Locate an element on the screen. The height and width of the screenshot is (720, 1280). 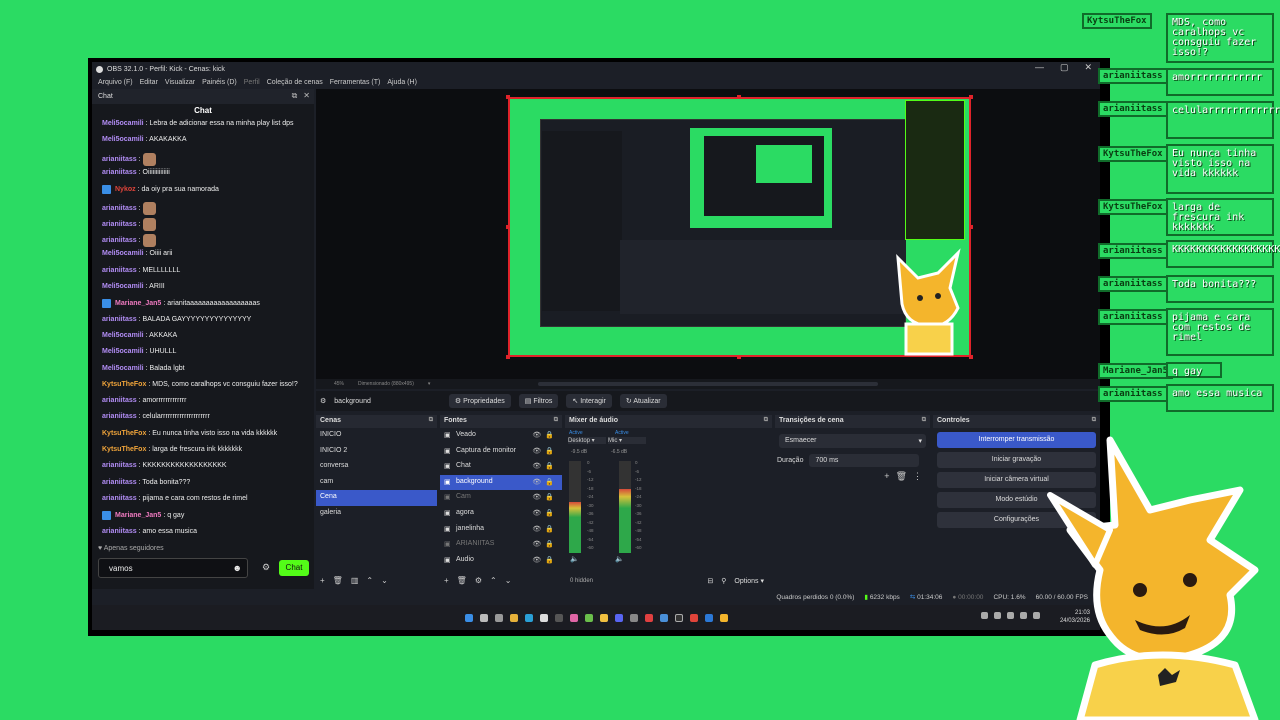
menu-docks: Painéis (D) is located at coordinates (219, 82).